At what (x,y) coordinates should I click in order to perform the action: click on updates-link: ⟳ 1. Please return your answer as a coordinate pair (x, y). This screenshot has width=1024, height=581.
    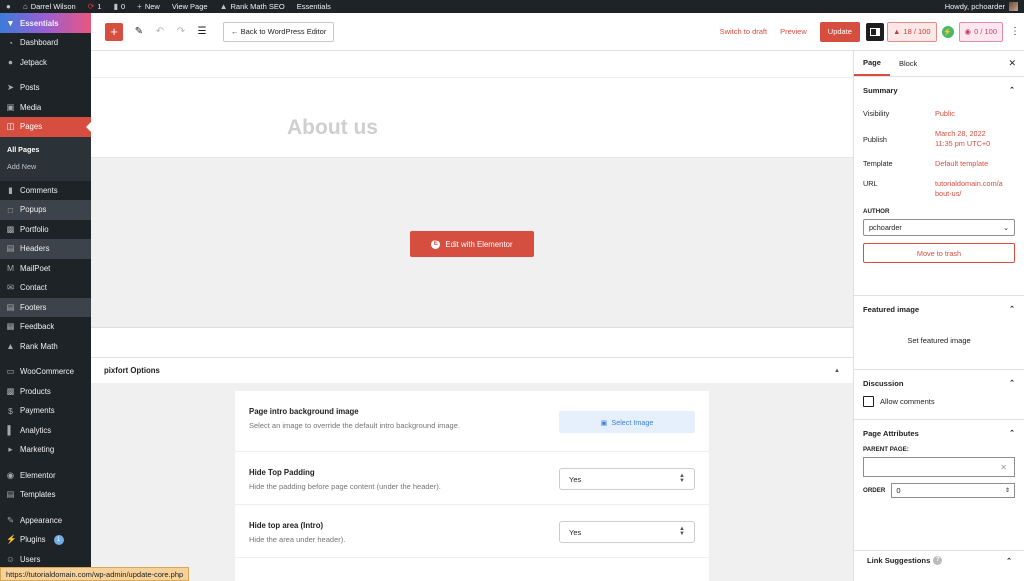
    Looking at the image, I should click on (95, 6).